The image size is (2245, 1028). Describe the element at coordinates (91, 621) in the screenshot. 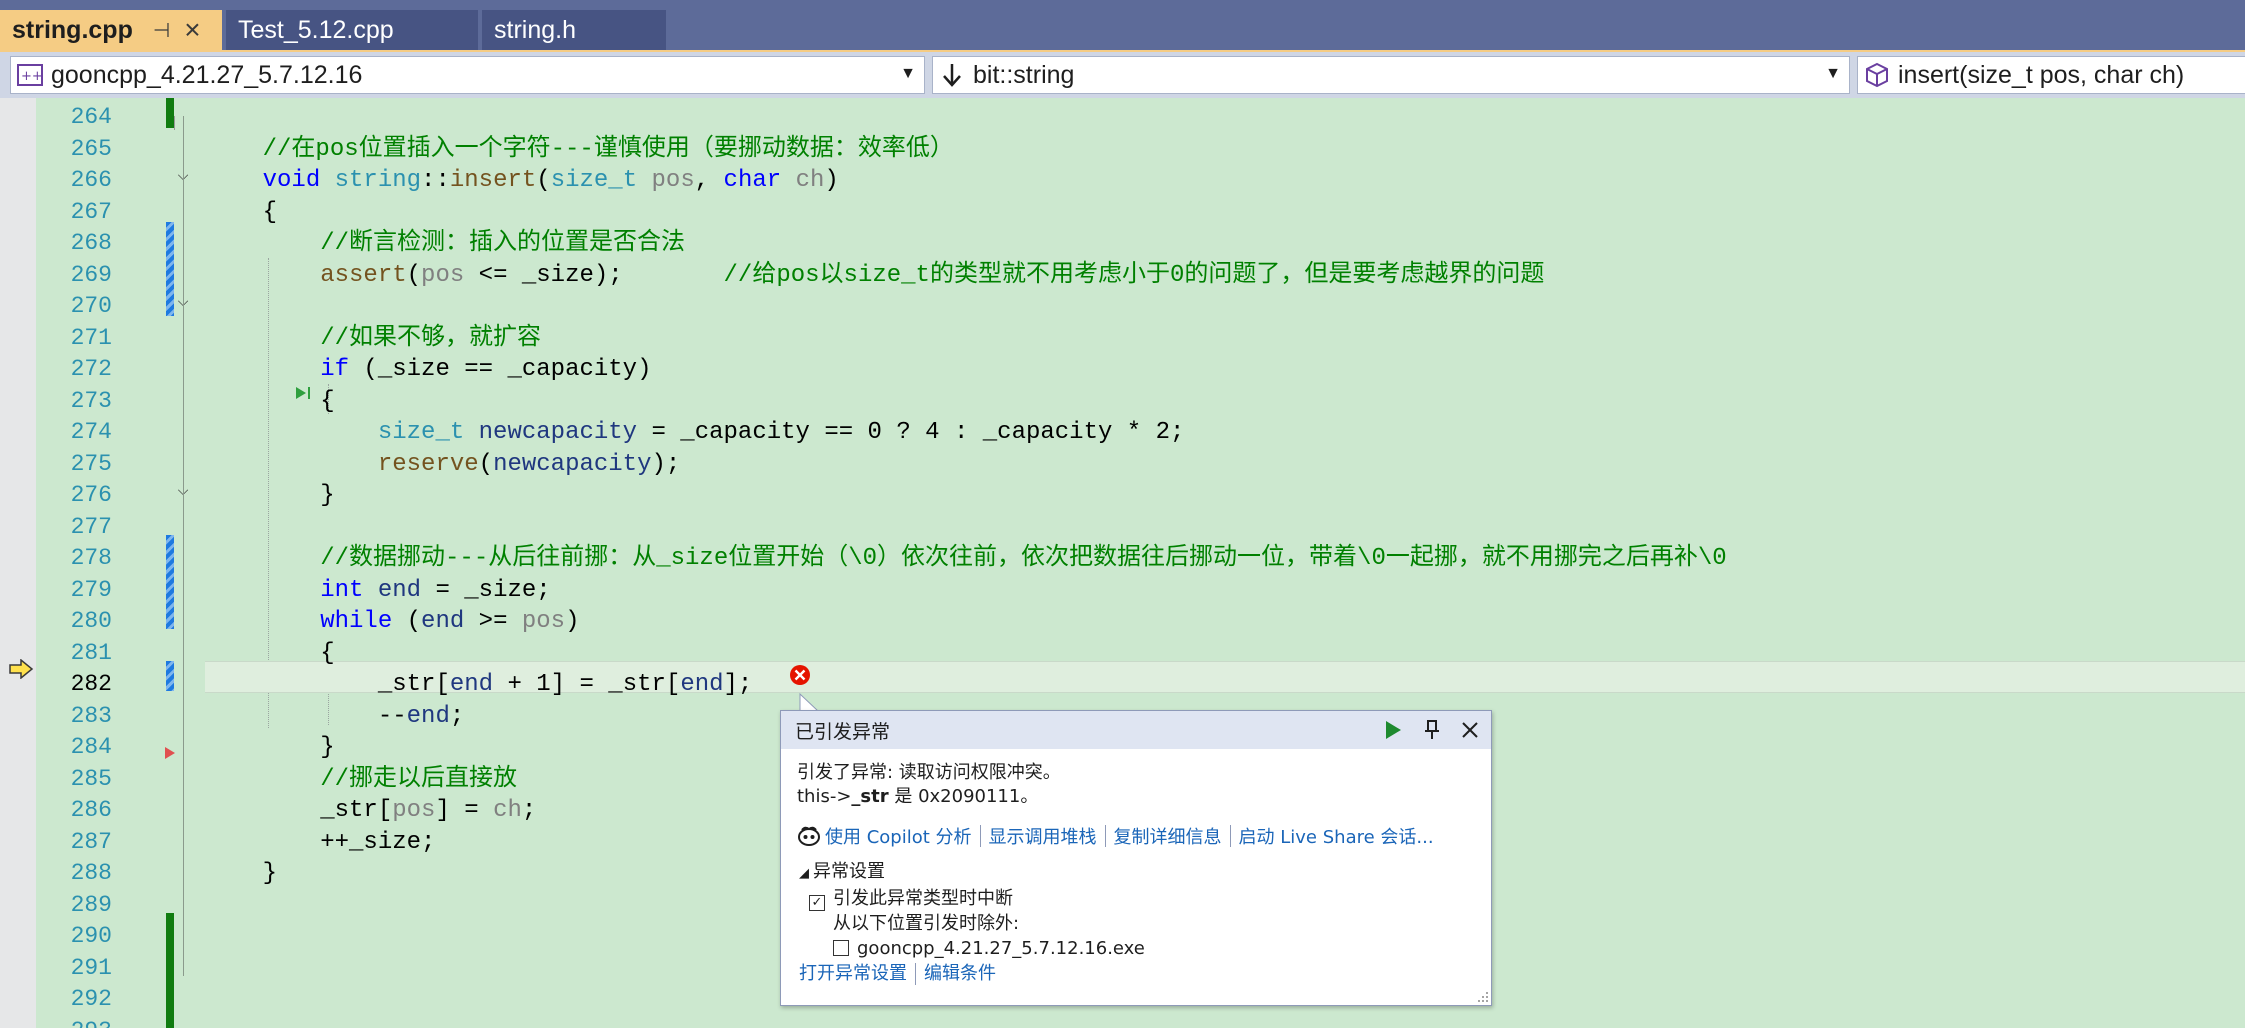

I see `line-number: 280` at that location.